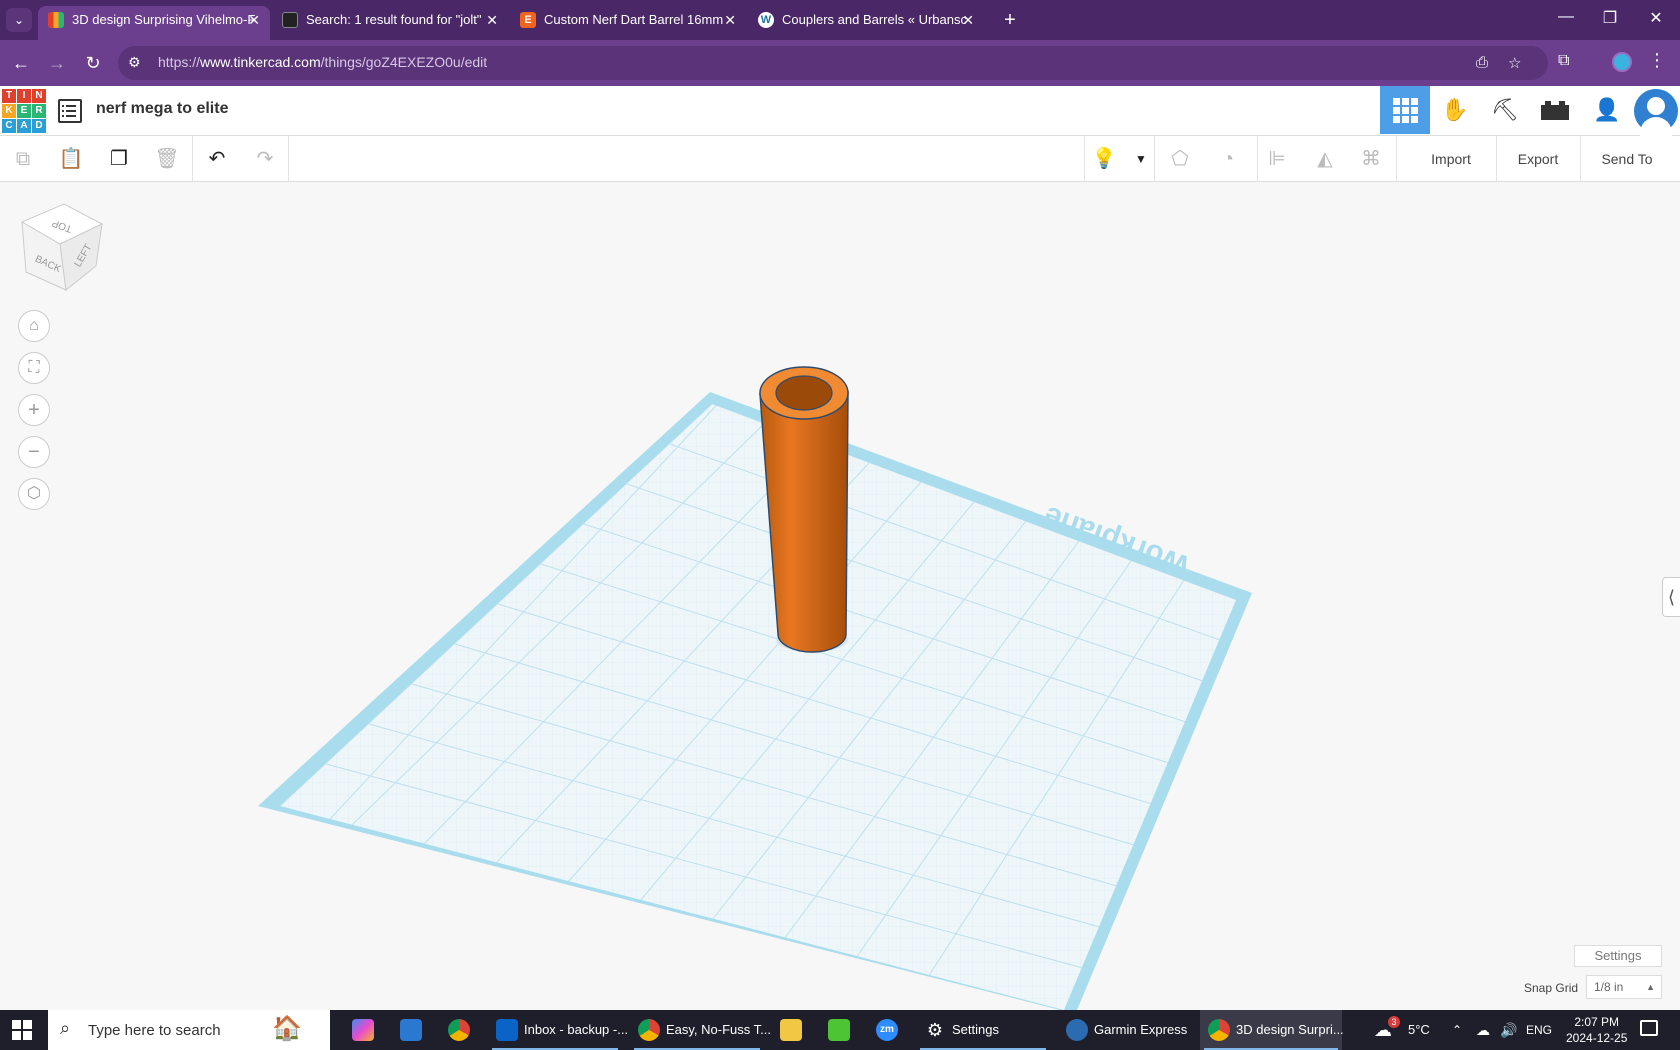  I want to click on green-app-icon, so click(839, 1030).